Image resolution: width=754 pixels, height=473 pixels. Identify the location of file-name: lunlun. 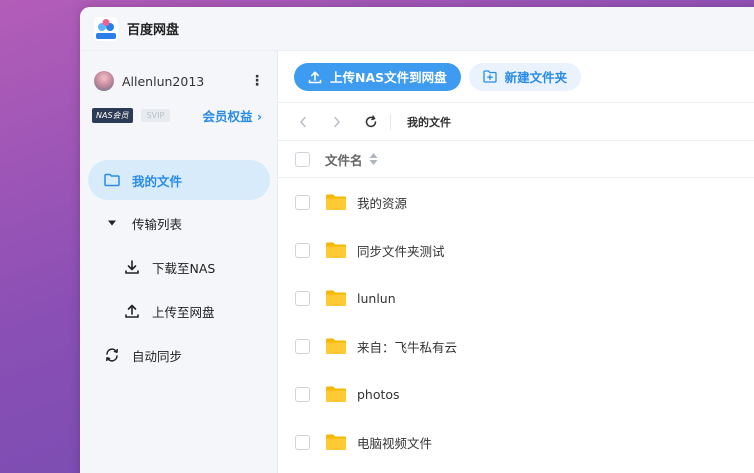
(376, 298).